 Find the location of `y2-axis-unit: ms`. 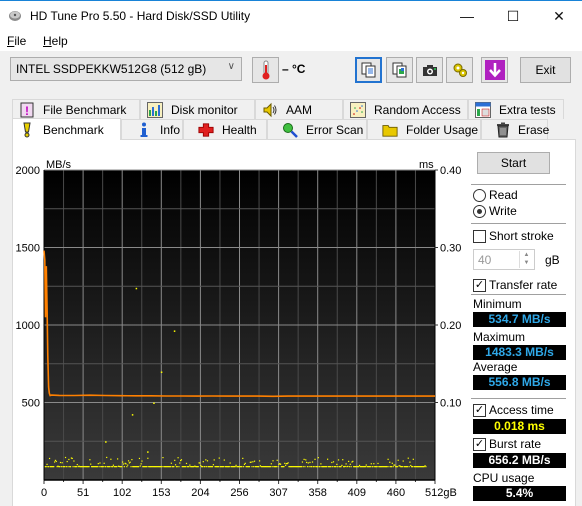

y2-axis-unit: ms is located at coordinates (426, 165).